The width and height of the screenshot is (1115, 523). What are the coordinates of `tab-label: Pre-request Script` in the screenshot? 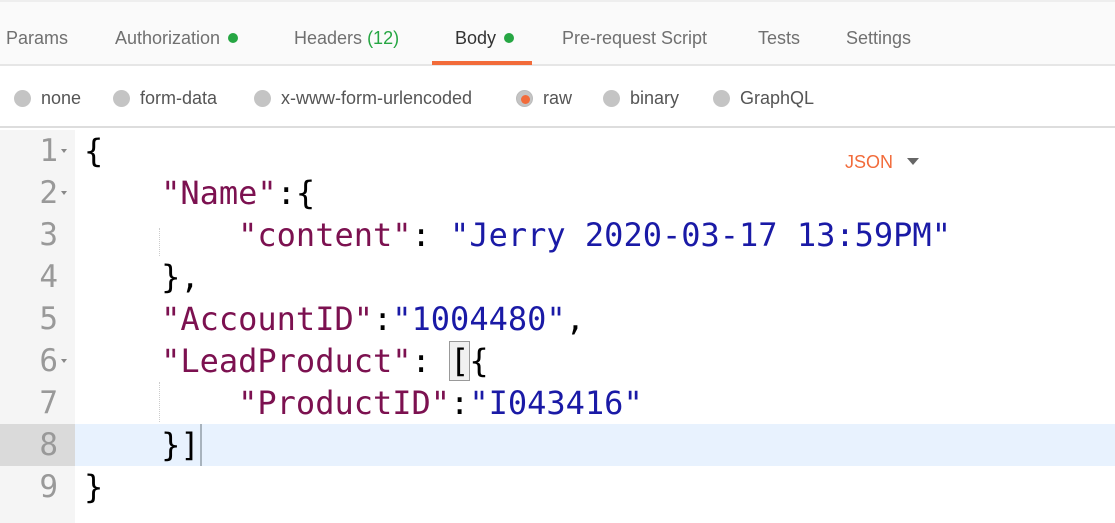 It's located at (635, 38).